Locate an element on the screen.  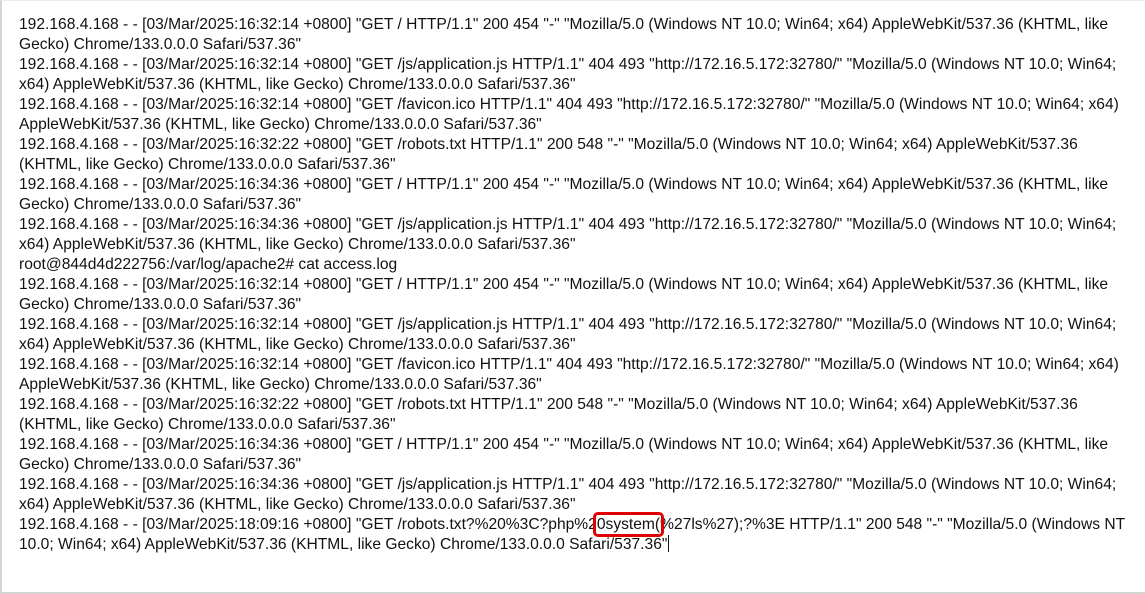
highlighted-payload: 0system( is located at coordinates (628, 524).